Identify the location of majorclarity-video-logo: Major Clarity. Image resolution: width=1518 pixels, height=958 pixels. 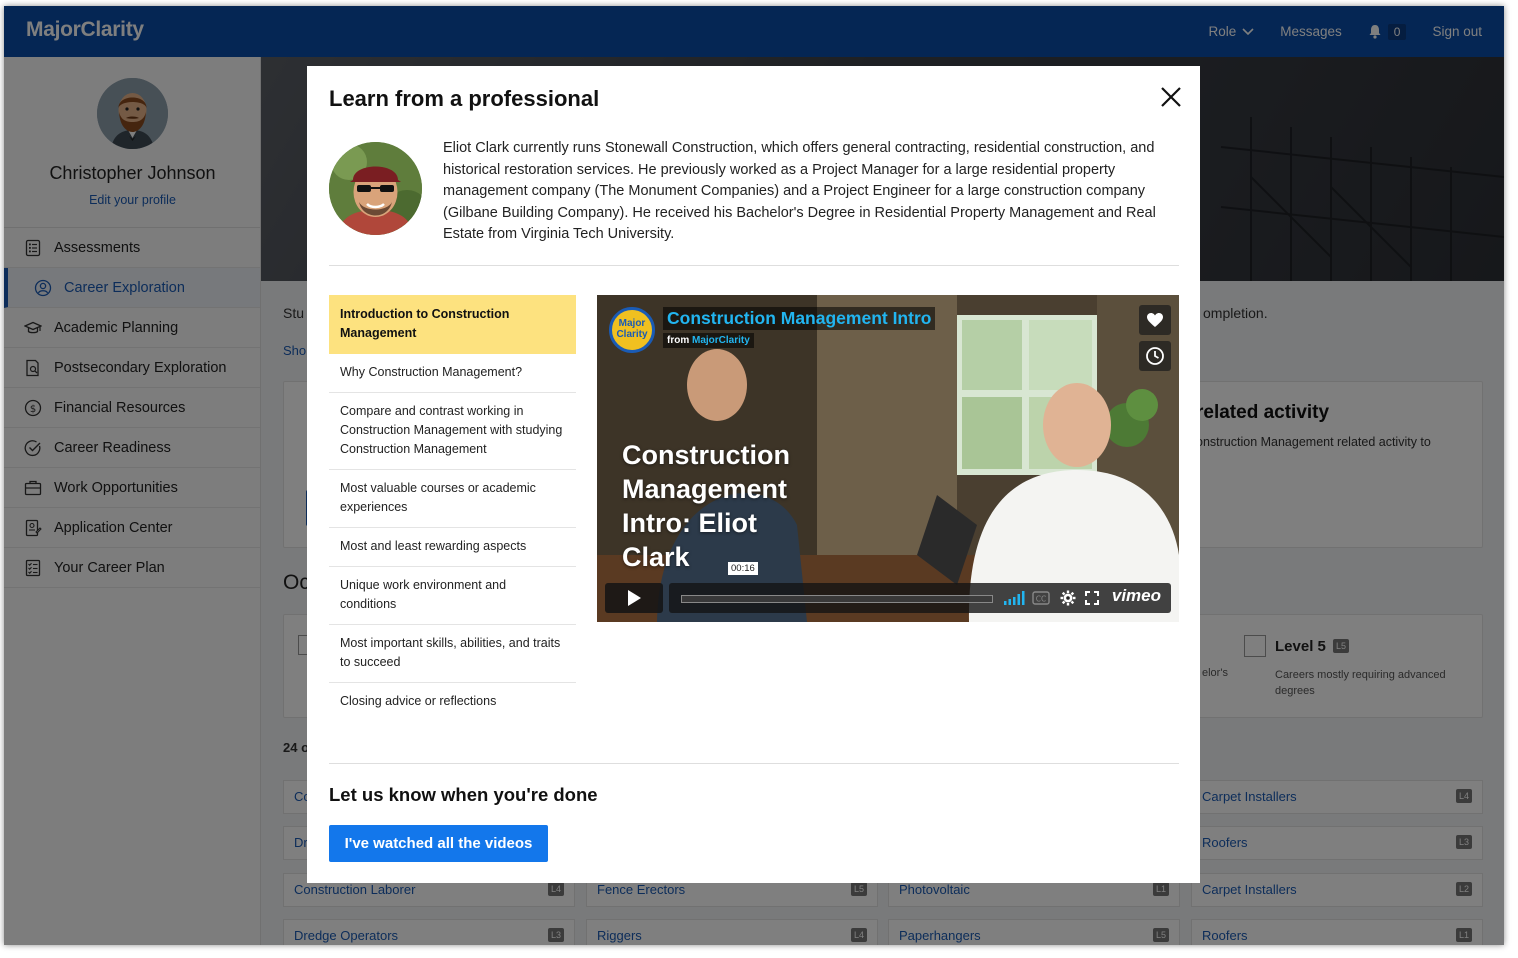
(632, 330).